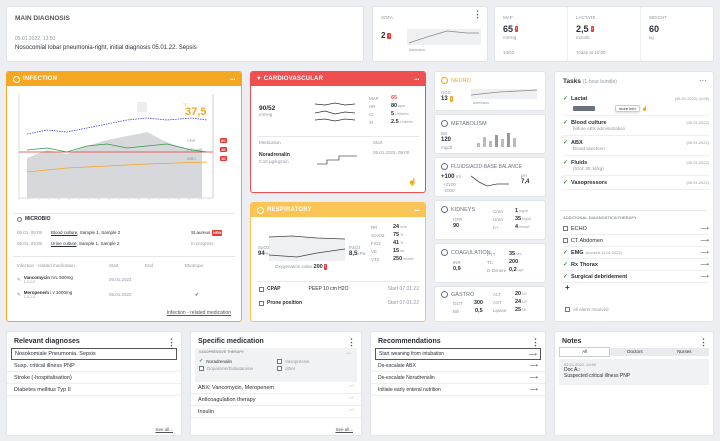  What do you see at coordinates (117, 126) in the screenshot?
I see `temperature-line` at bounding box center [117, 126].